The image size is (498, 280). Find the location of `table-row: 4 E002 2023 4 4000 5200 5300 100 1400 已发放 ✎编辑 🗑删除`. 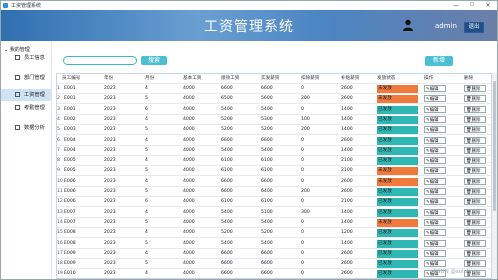

table-row: 4 E002 2023 4 4000 5200 5300 100 1400 已发放 ✎编辑 🗑删除 is located at coordinates (274, 120).